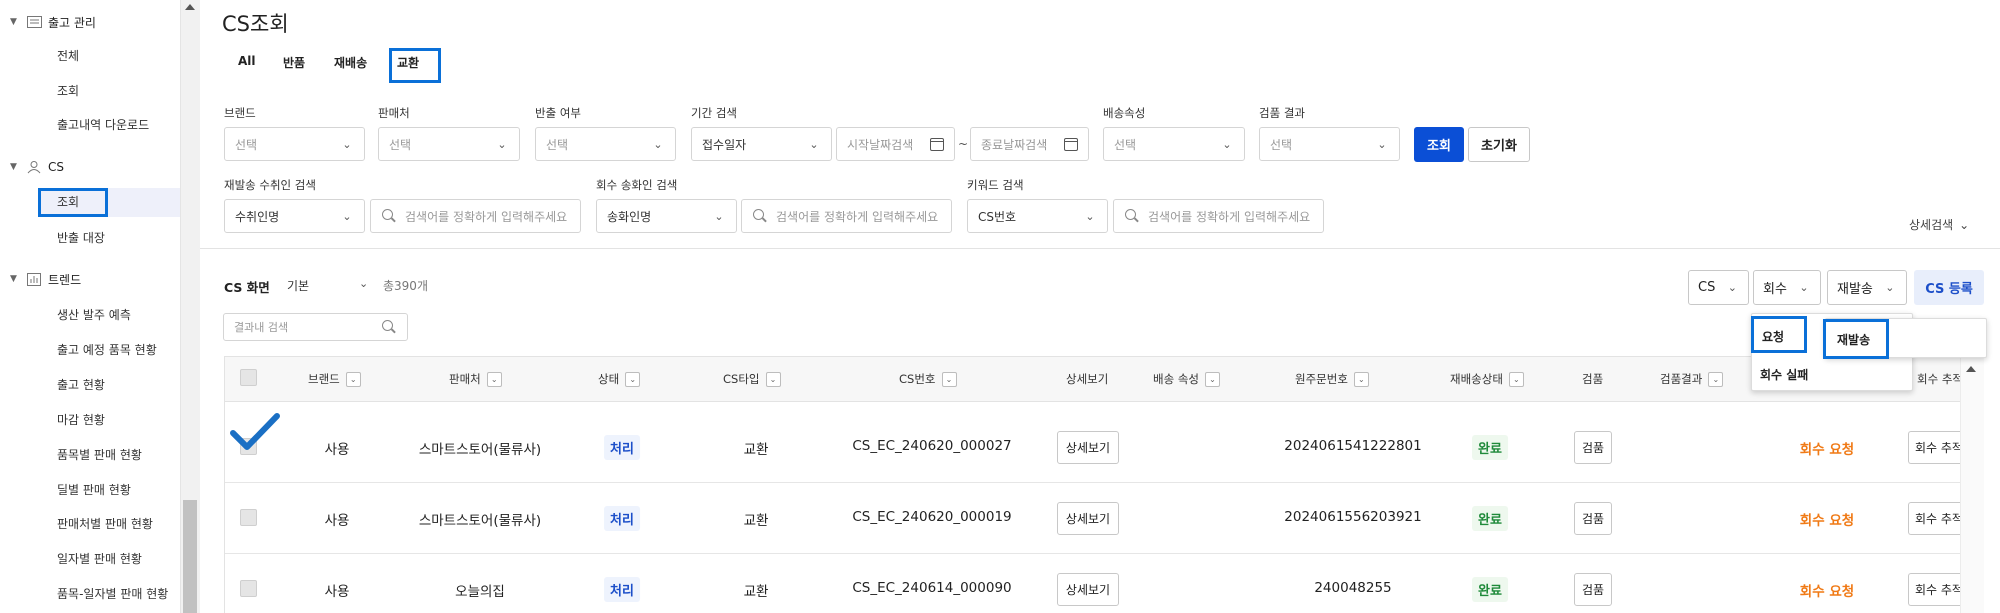 Image resolution: width=2000 pixels, height=613 pixels. What do you see at coordinates (350, 62) in the screenshot?
I see `tab-resend: 재배송` at bounding box center [350, 62].